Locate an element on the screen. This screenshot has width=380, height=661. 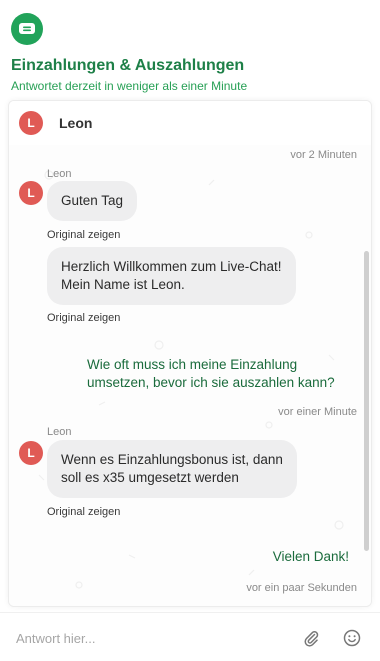
timestamp: vor ein paar Sekunden is located at coordinates (301, 588).